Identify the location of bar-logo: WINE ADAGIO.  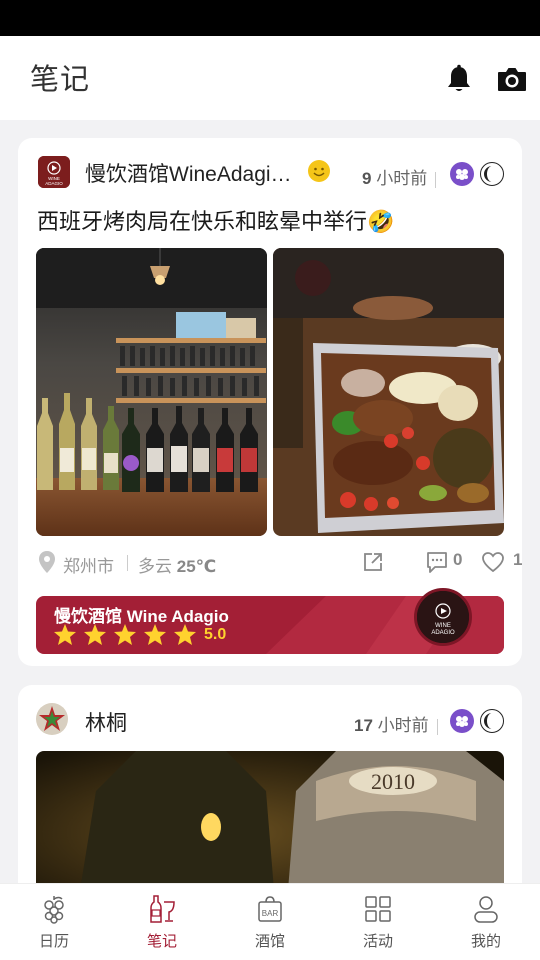
(443, 617).